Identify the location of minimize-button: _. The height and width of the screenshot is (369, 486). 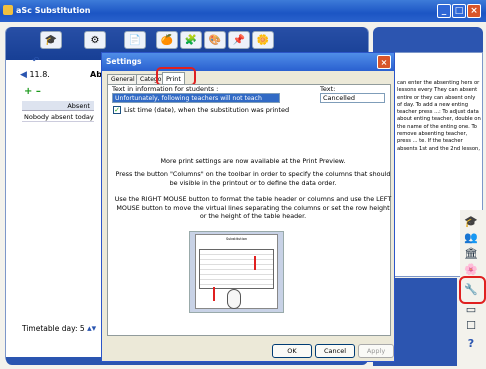
(444, 11).